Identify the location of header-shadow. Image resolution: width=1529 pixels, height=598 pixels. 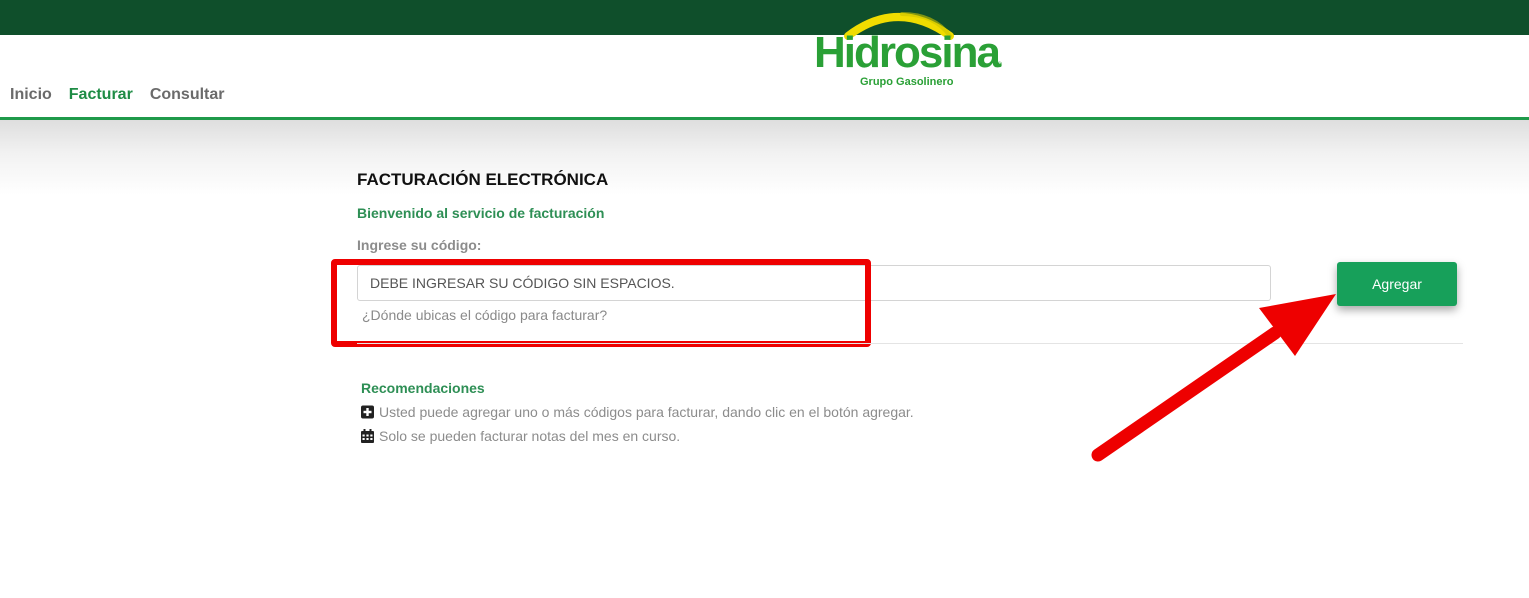
(764, 157).